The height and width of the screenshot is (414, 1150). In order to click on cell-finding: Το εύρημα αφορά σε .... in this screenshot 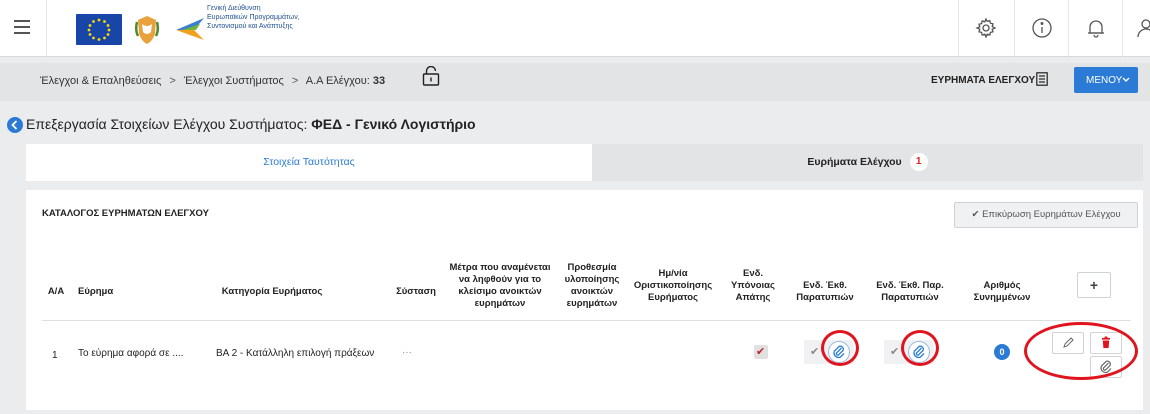, I will do `click(131, 353)`.